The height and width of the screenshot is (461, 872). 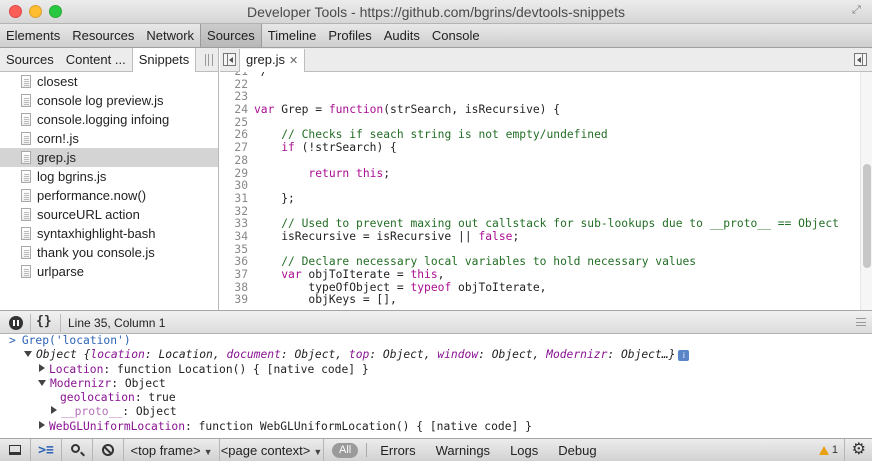 What do you see at coordinates (30, 59) in the screenshot?
I see `navigator-tab-sources: Sources` at bounding box center [30, 59].